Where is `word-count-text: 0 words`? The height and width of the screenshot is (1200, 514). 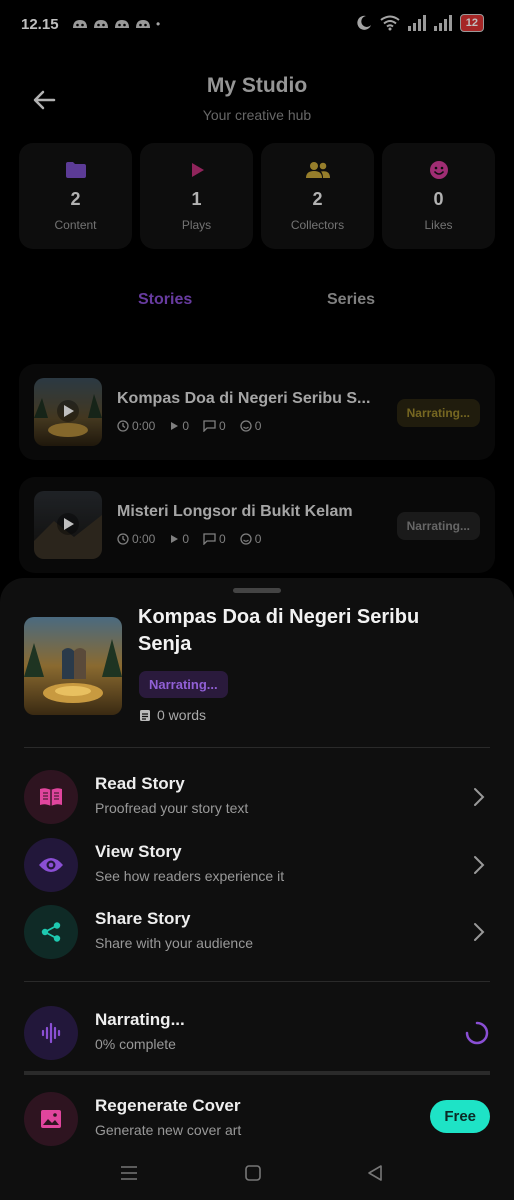
word-count-text: 0 words is located at coordinates (182, 715).